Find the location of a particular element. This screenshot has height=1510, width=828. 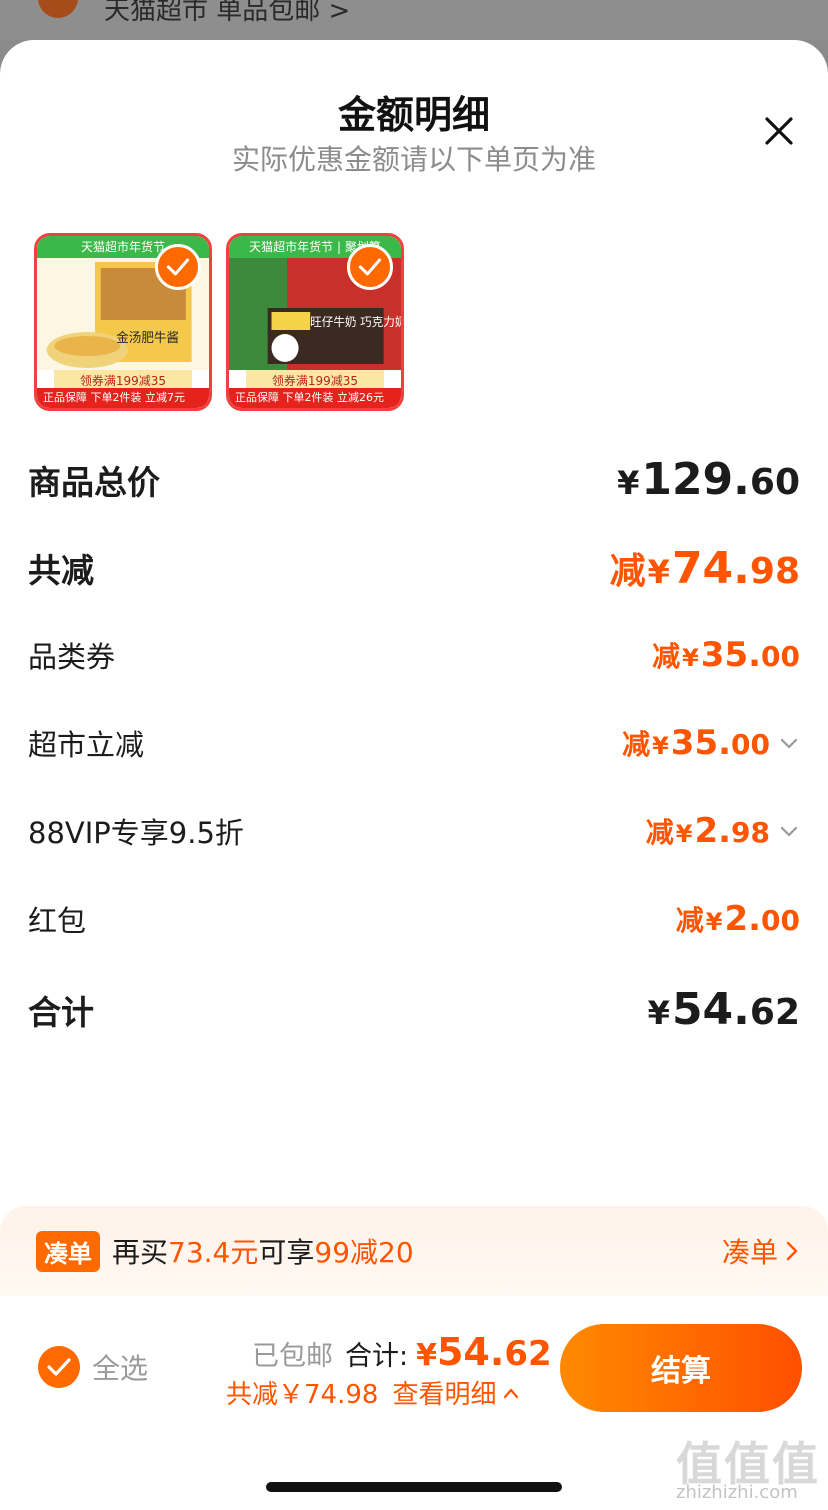

store-discount-row: 超市立减 减 ¥ 35. 00 is located at coordinates (414, 743).